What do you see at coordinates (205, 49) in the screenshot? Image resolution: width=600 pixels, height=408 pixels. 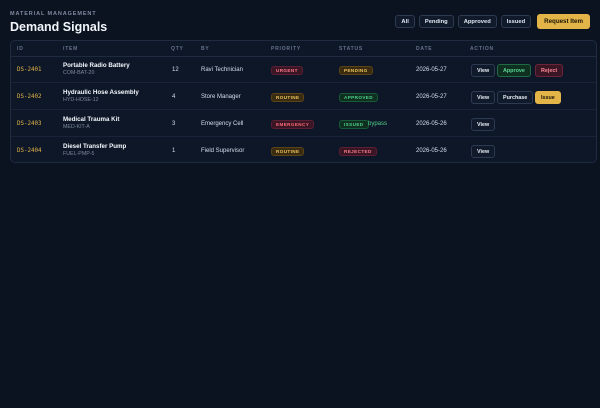 I see `col-by: BY` at bounding box center [205, 49].